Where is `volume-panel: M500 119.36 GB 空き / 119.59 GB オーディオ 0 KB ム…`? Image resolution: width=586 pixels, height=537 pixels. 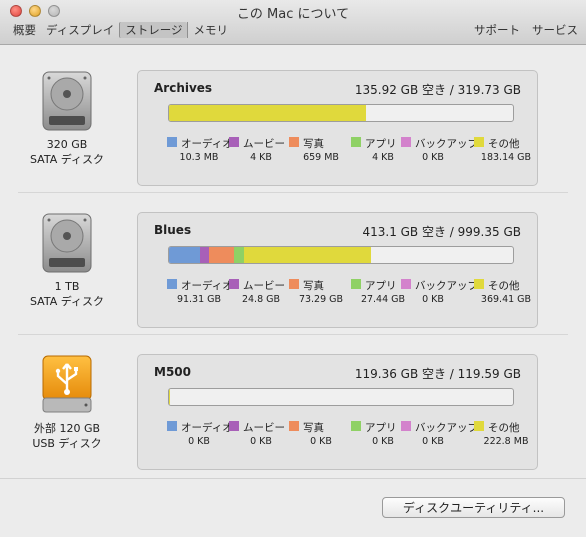
volume-panel: M500 119.36 GB 空き / 119.59 GB オーディオ 0 KB ム… is located at coordinates (337, 412).